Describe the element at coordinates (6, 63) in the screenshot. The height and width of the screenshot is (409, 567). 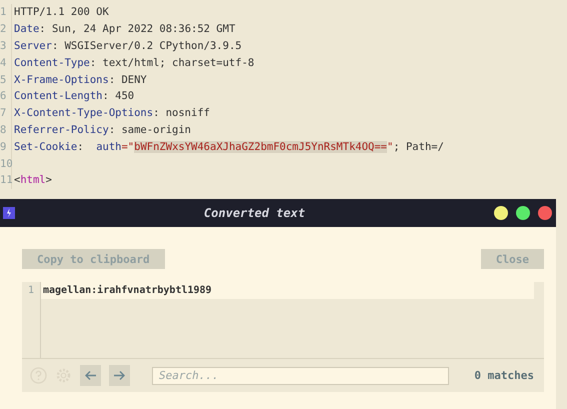
I see `line-number: 4` at that location.